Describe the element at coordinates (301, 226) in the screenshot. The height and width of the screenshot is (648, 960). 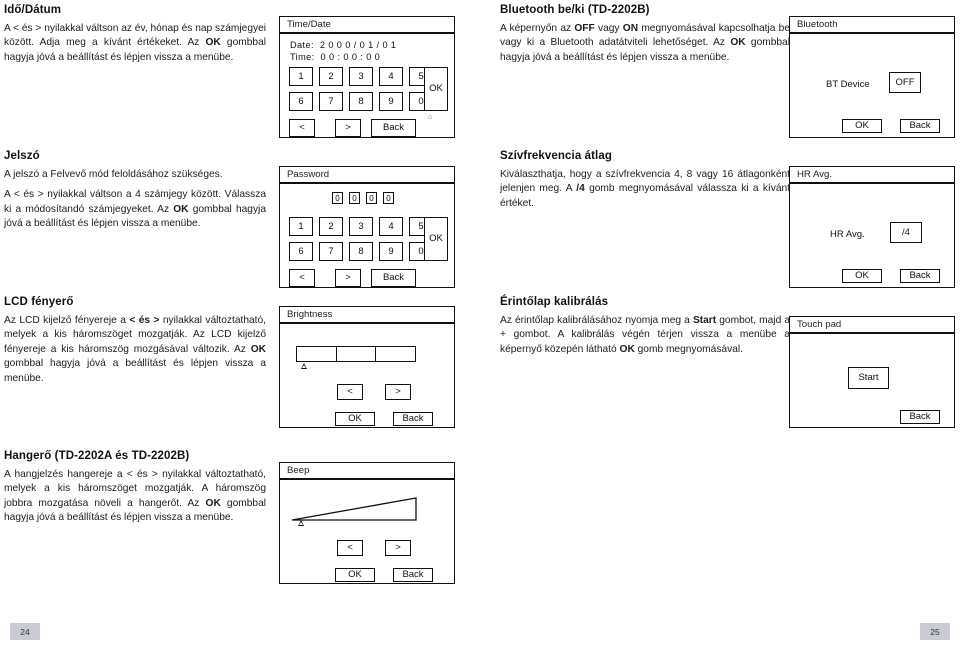
I see `pw-key-1: 1` at that location.